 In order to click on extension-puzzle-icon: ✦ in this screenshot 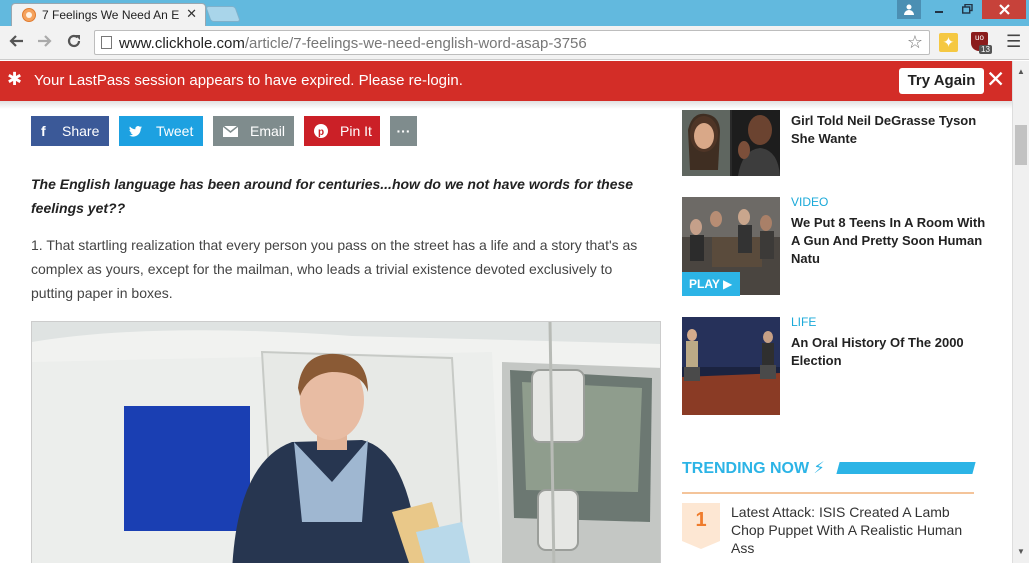, I will do `click(948, 42)`.